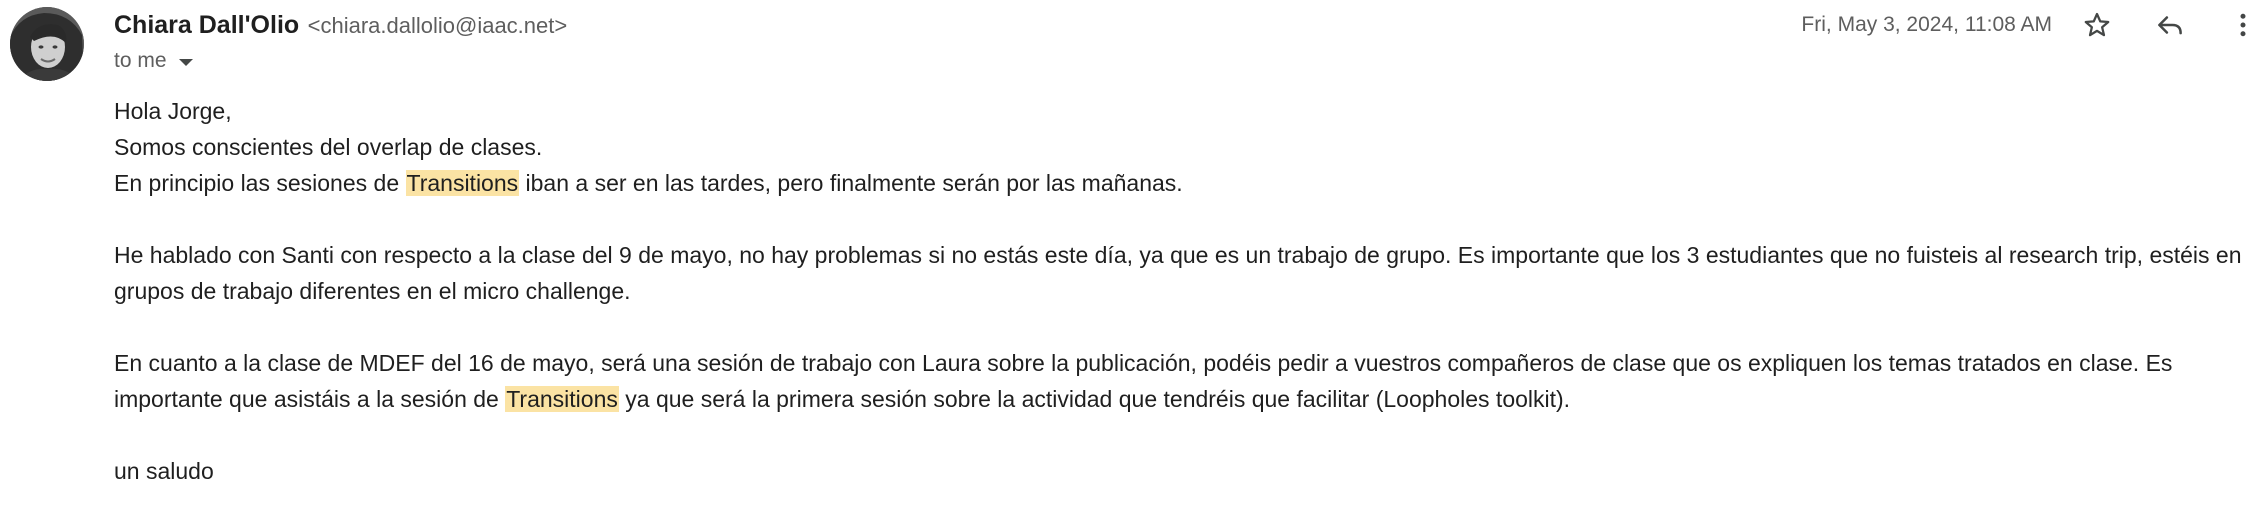 This screenshot has height=508, width=2266. I want to click on reply-icon, so click(2170, 25).